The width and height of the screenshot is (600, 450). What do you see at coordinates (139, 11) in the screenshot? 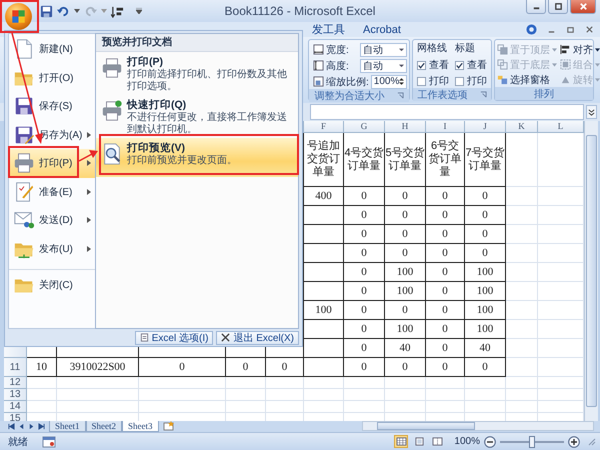
I see `customize-icon` at bounding box center [139, 11].